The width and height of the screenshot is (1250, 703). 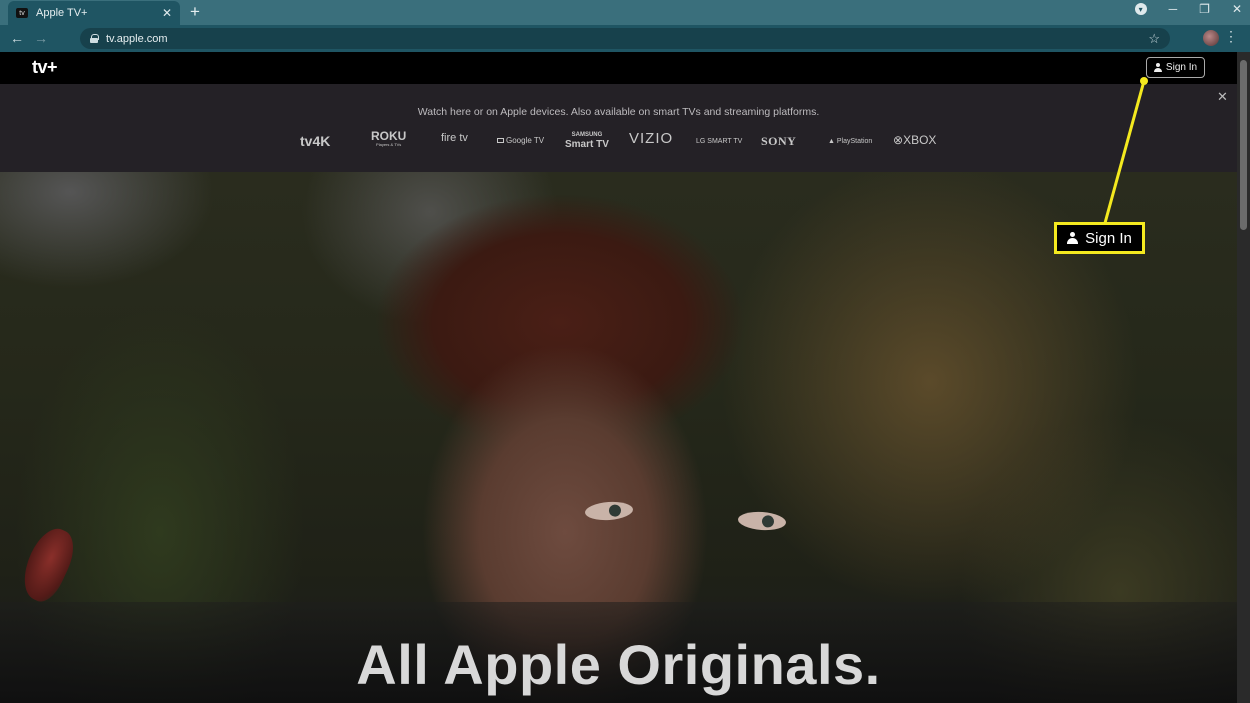 I want to click on platform-apple-tv-4k: tv4K, so click(x=315, y=141).